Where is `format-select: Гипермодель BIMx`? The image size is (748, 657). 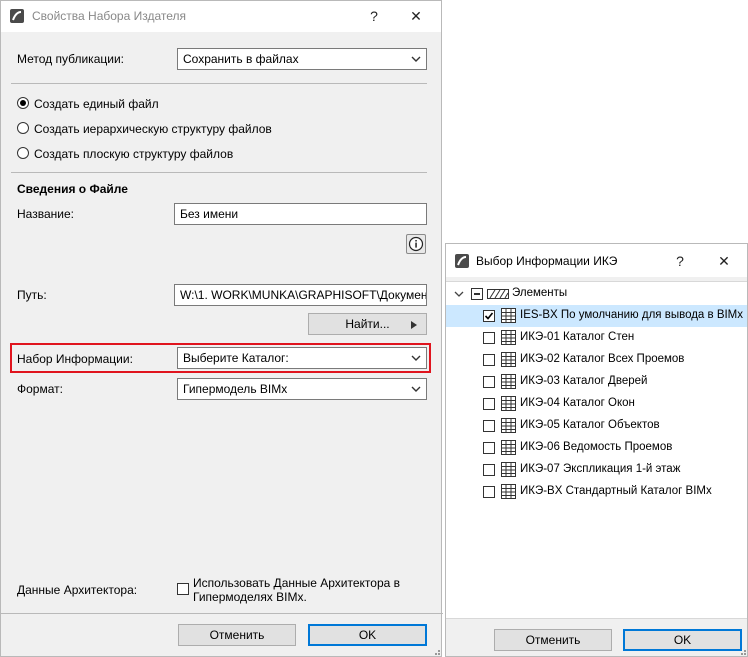 format-select: Гипермодель BIMx is located at coordinates (302, 389).